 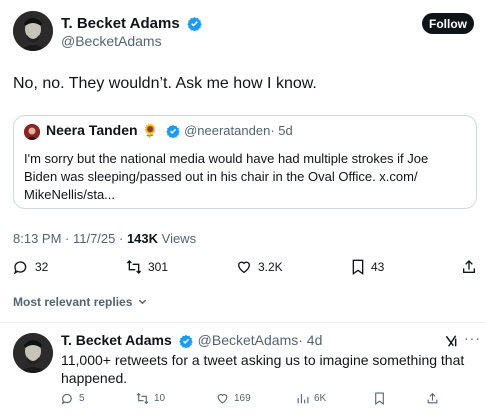 What do you see at coordinates (378, 267) in the screenshot?
I see `bookmark-count: 43` at bounding box center [378, 267].